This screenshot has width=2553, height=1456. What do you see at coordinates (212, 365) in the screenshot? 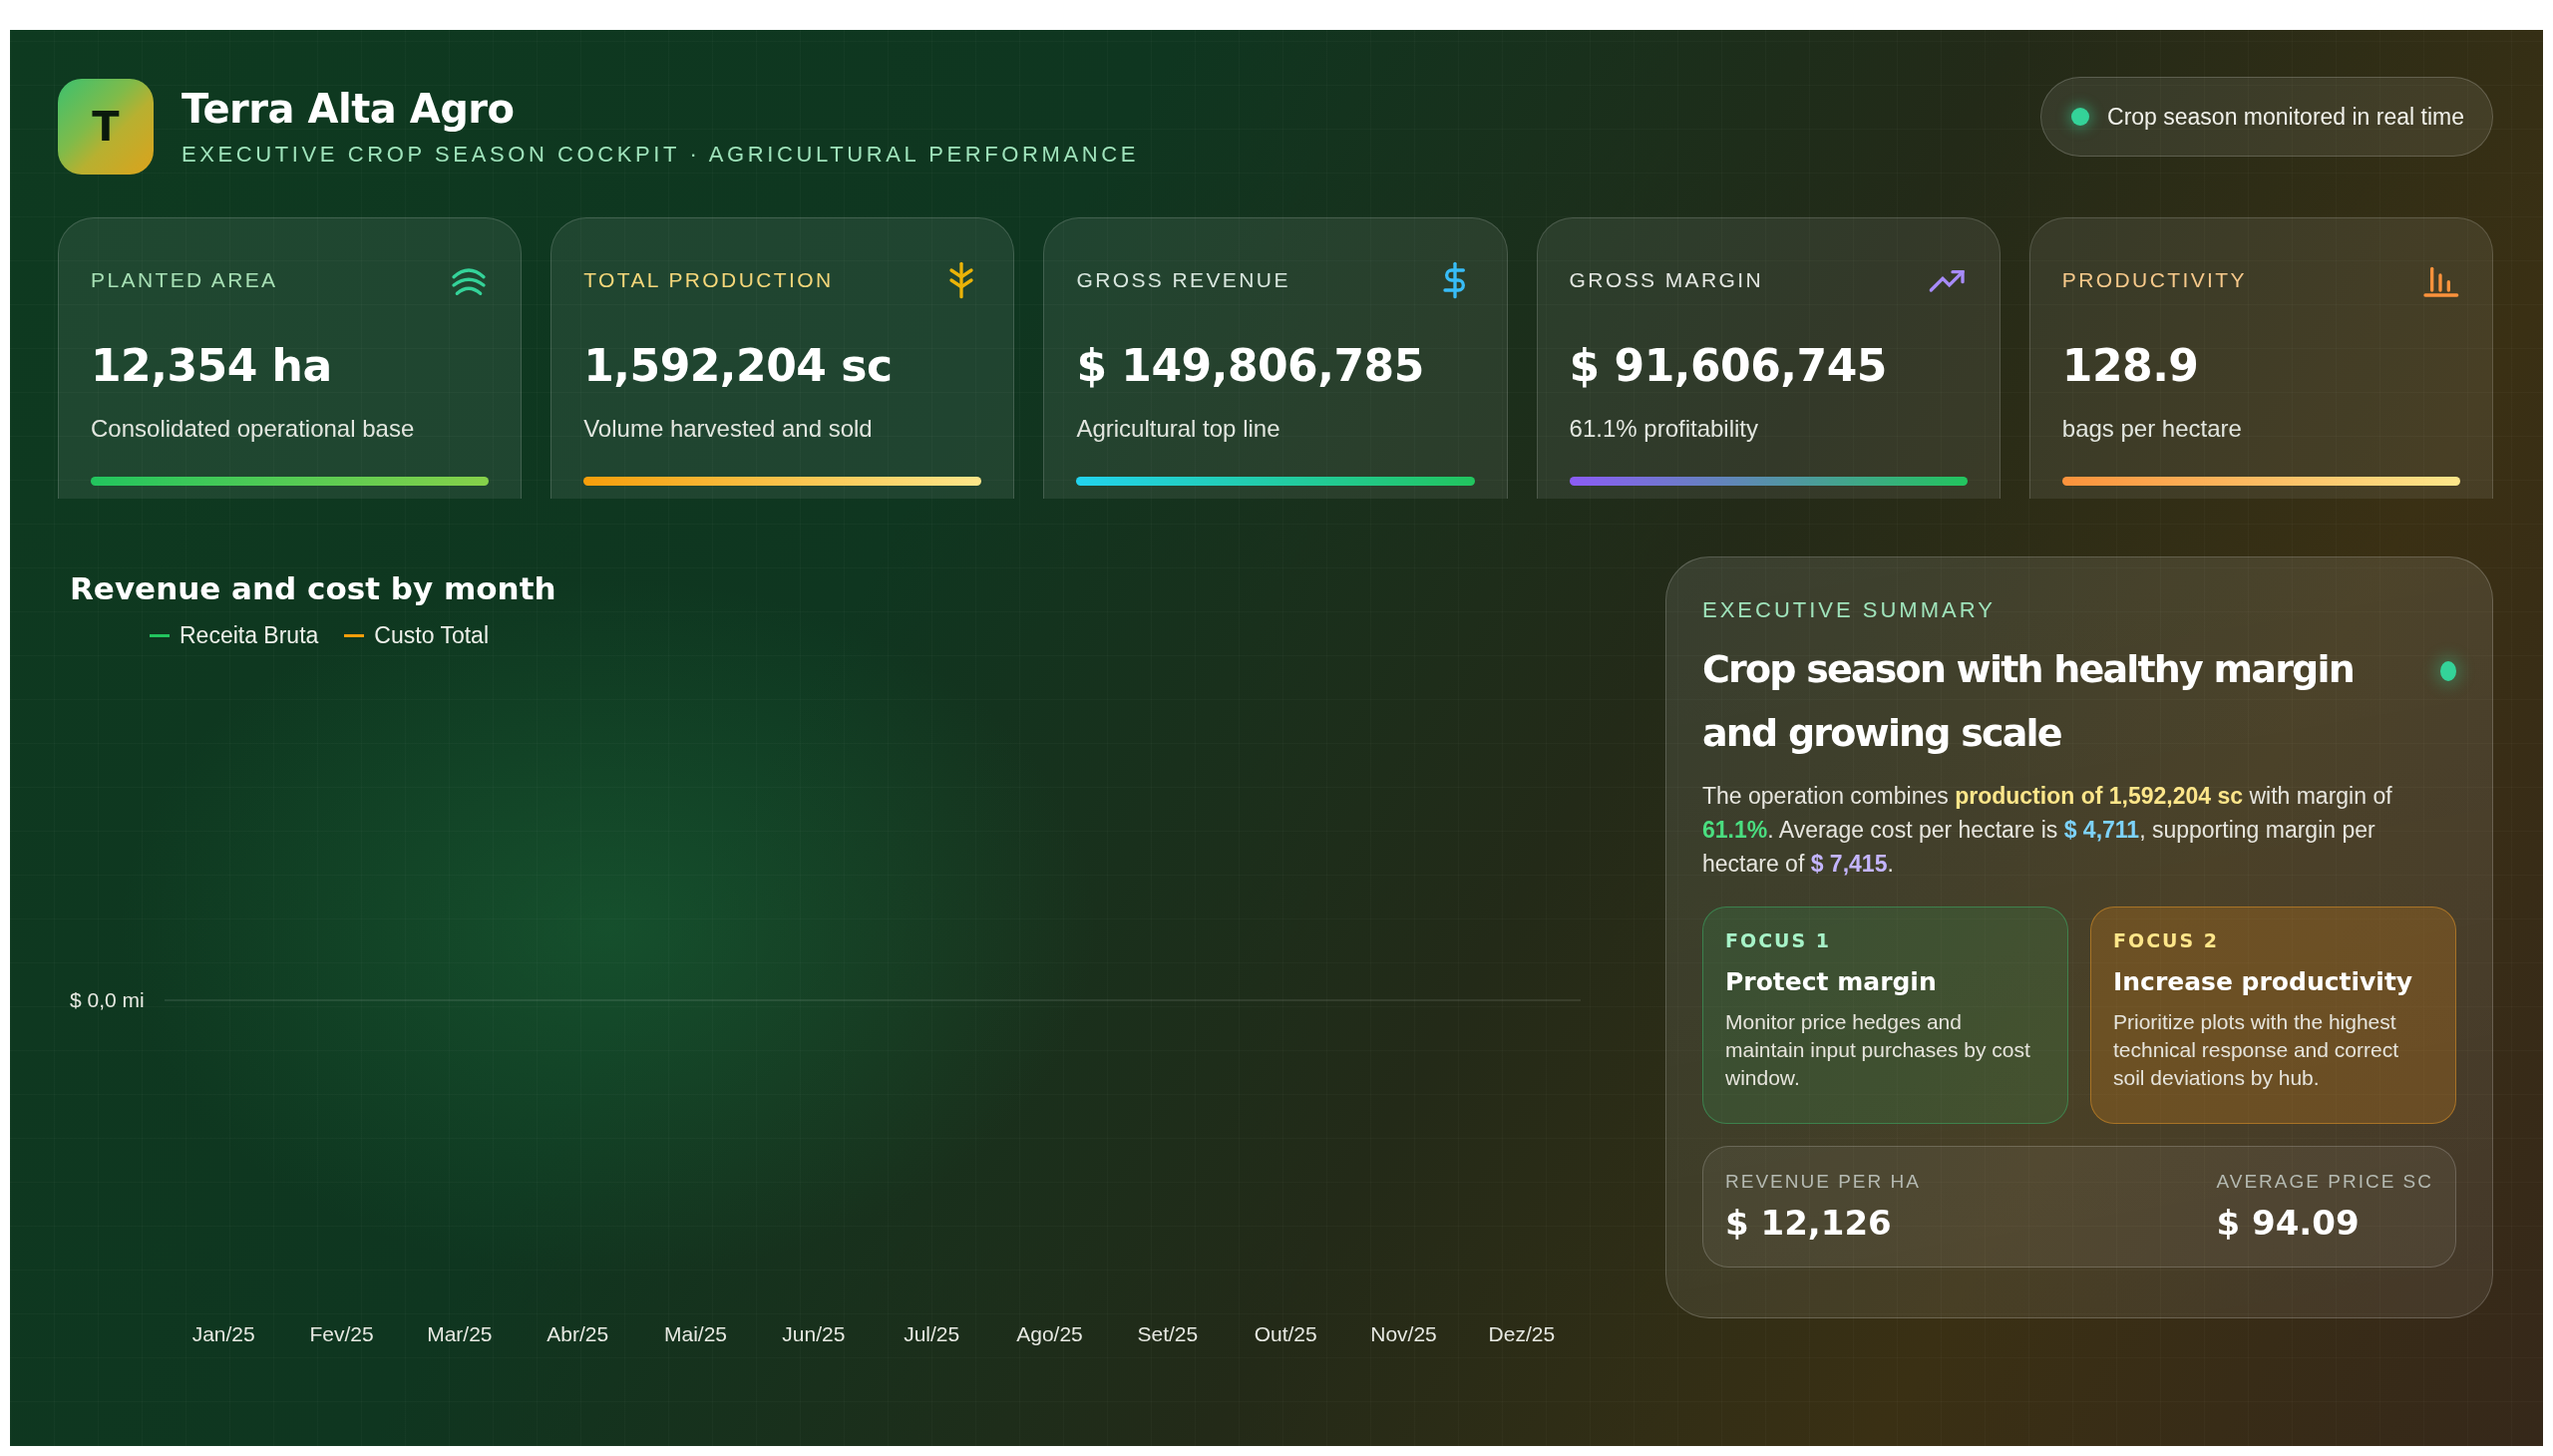
I see `kpi-value: 12,354 ha` at bounding box center [212, 365].